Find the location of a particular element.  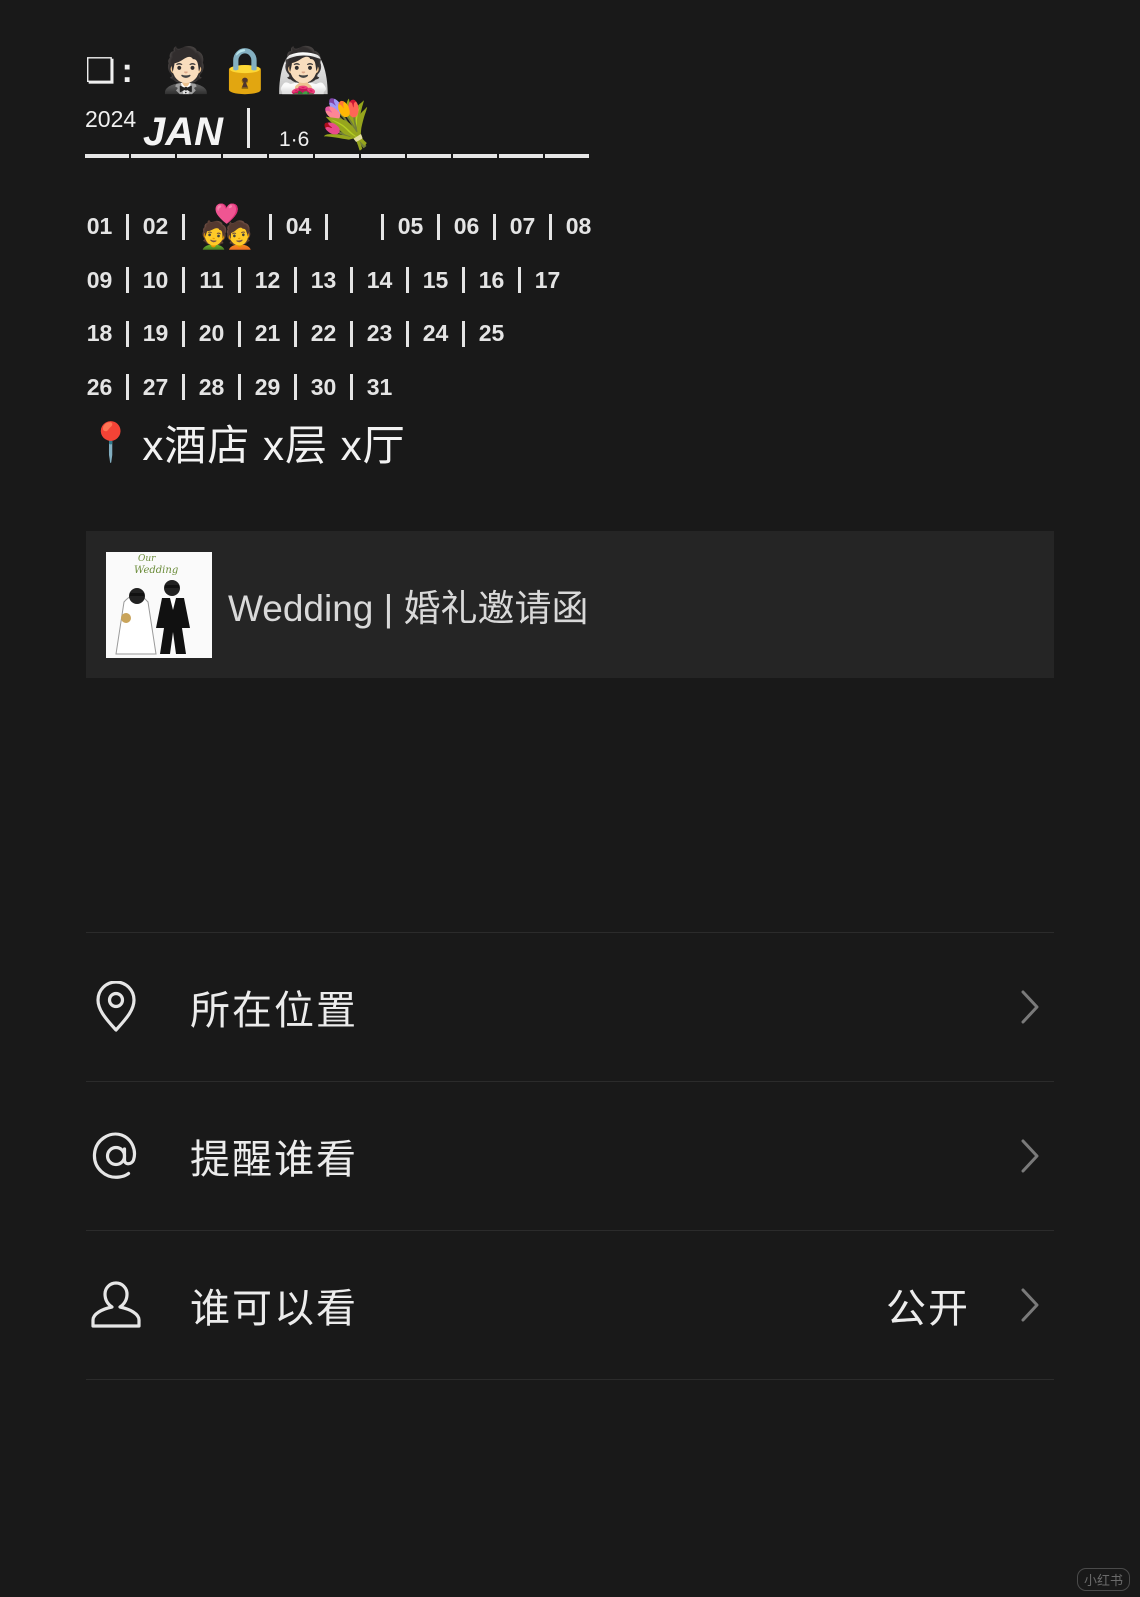

month-text: JAN is located at coordinates (183, 132).